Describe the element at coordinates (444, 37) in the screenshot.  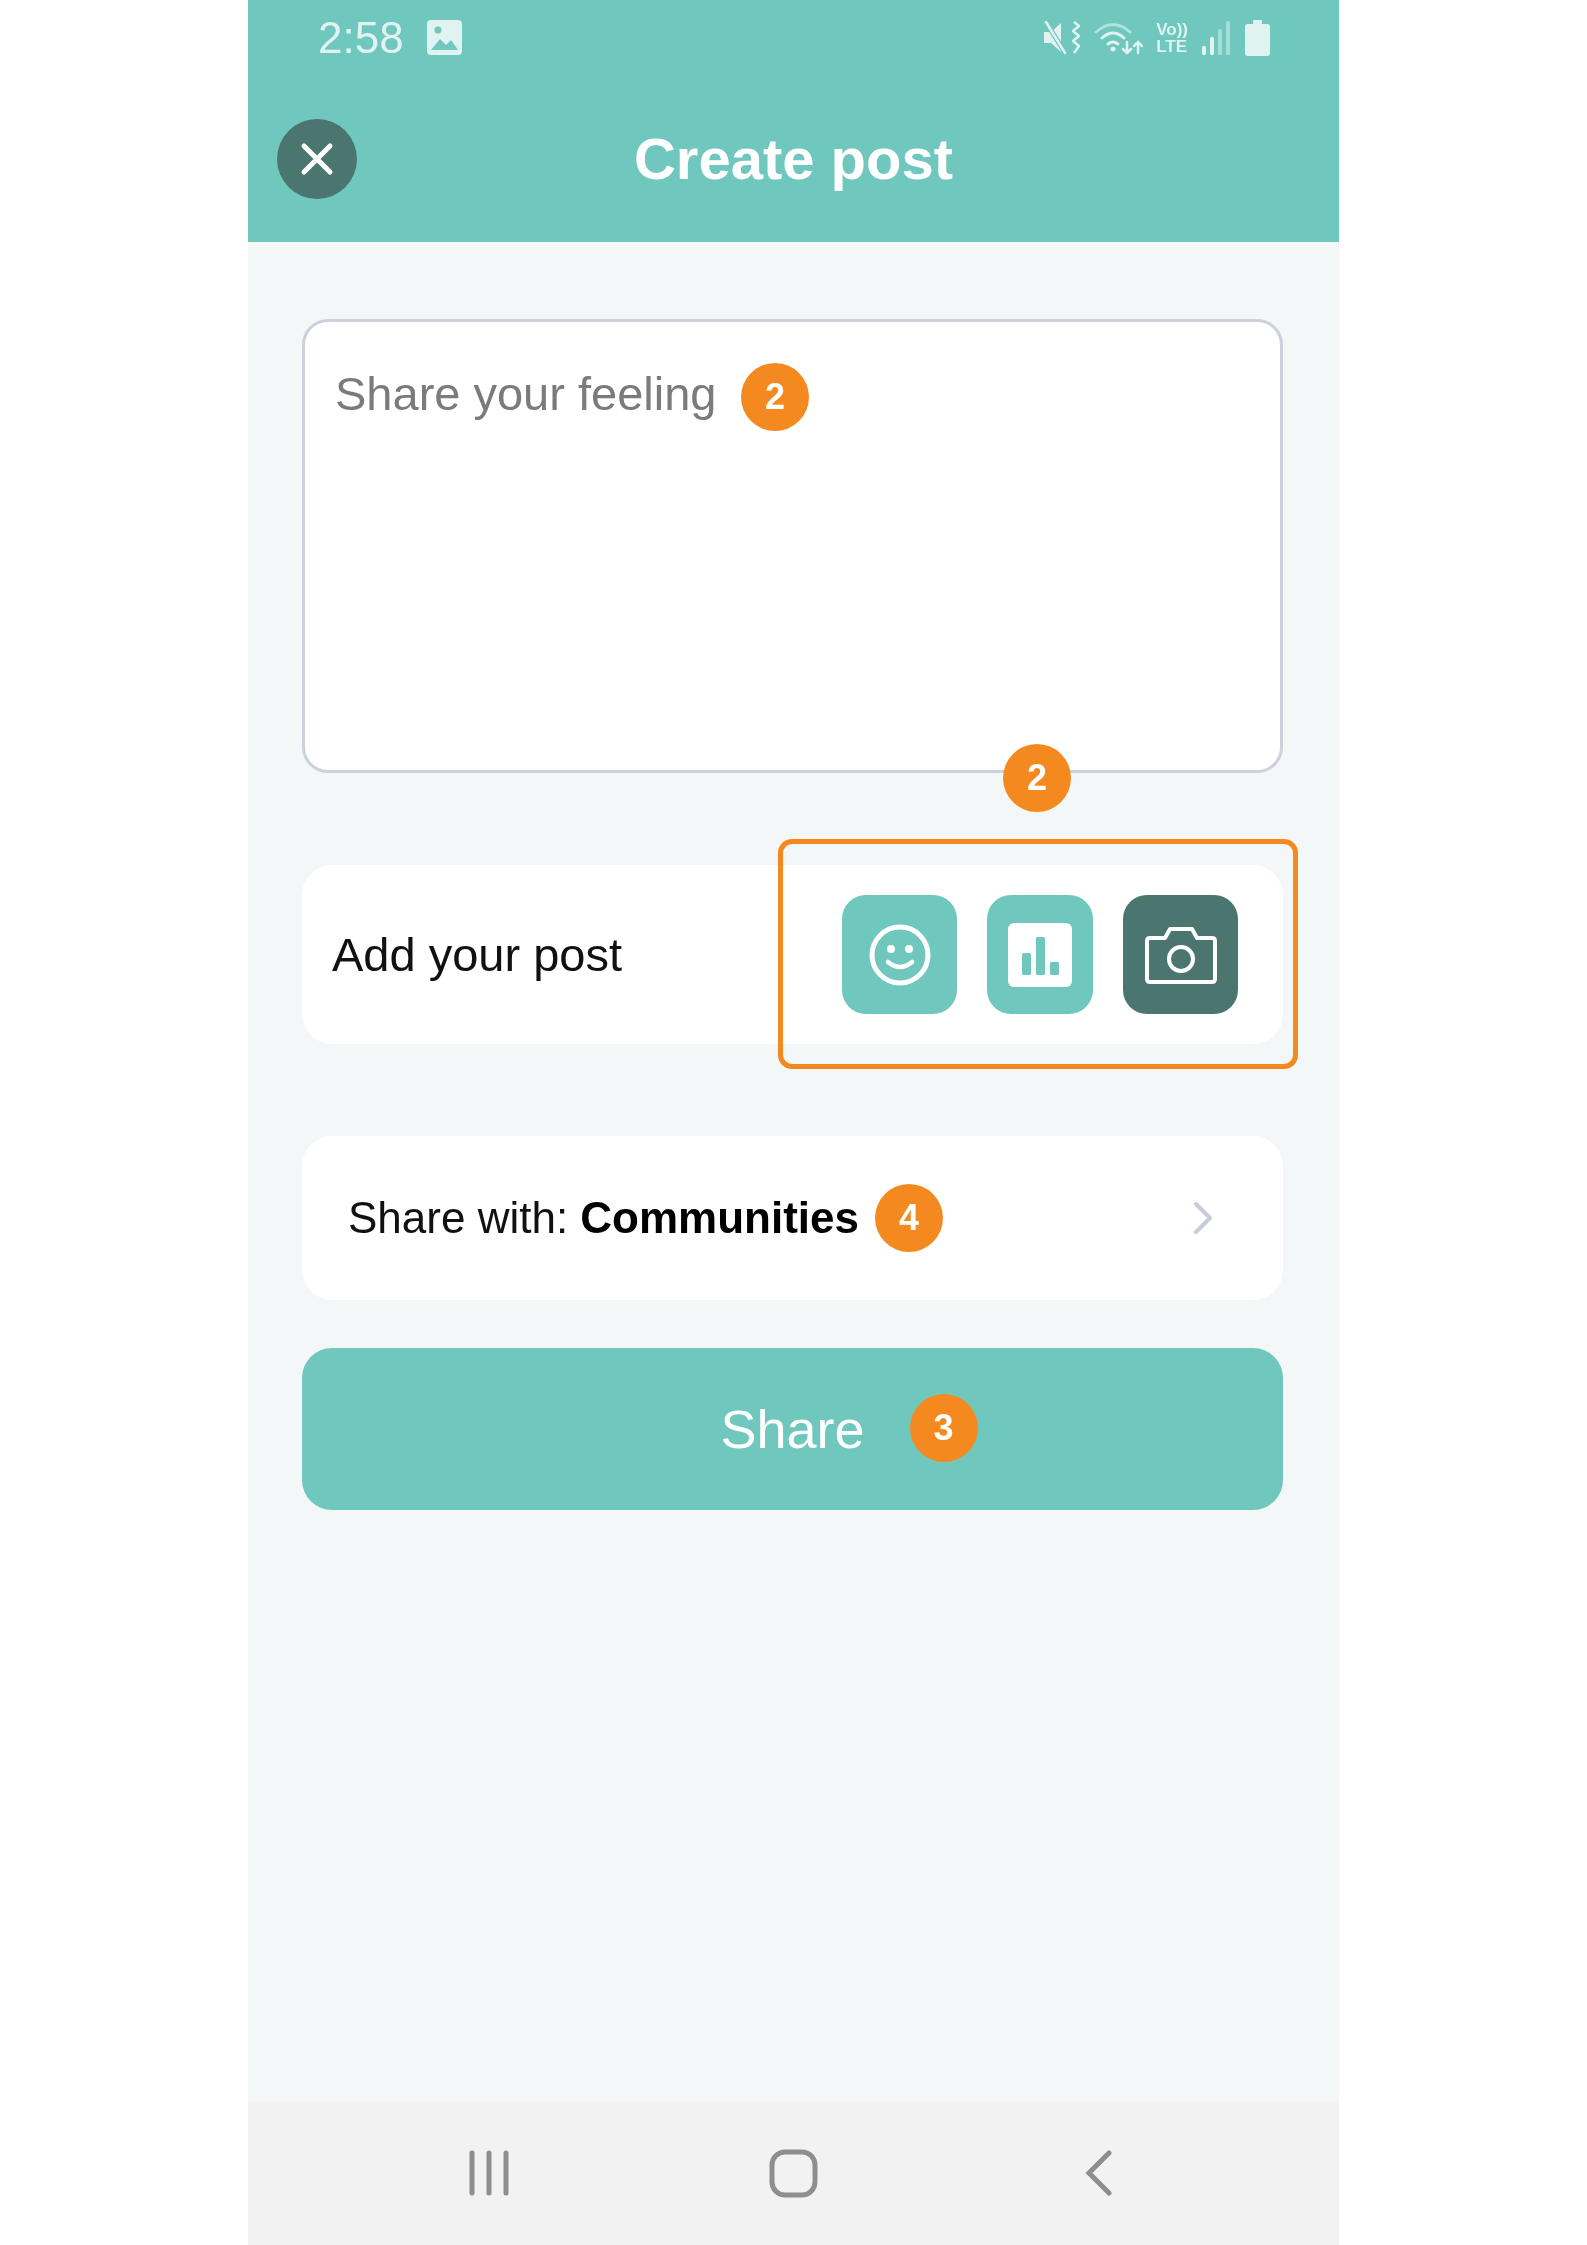
I see `image-icon` at that location.